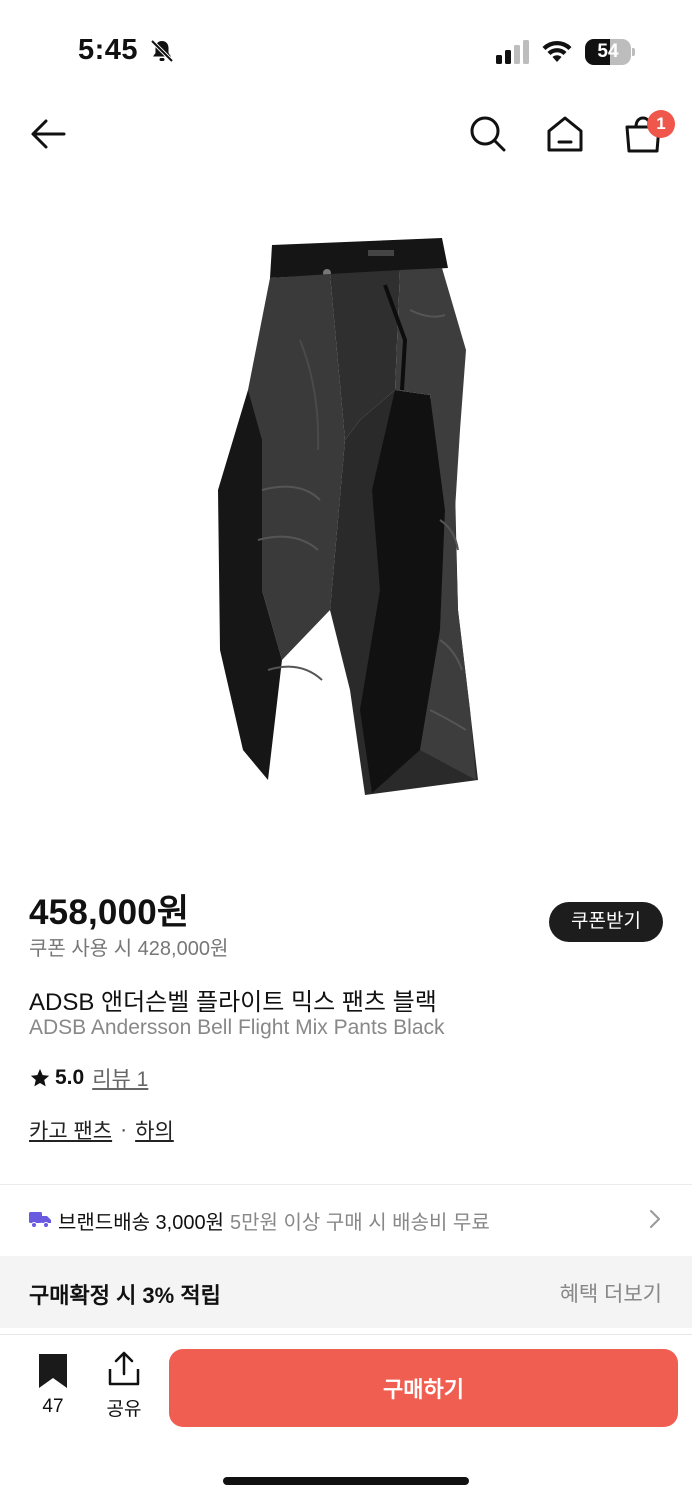  Describe the element at coordinates (40, 1220) in the screenshot. I see `truck-icon` at that location.